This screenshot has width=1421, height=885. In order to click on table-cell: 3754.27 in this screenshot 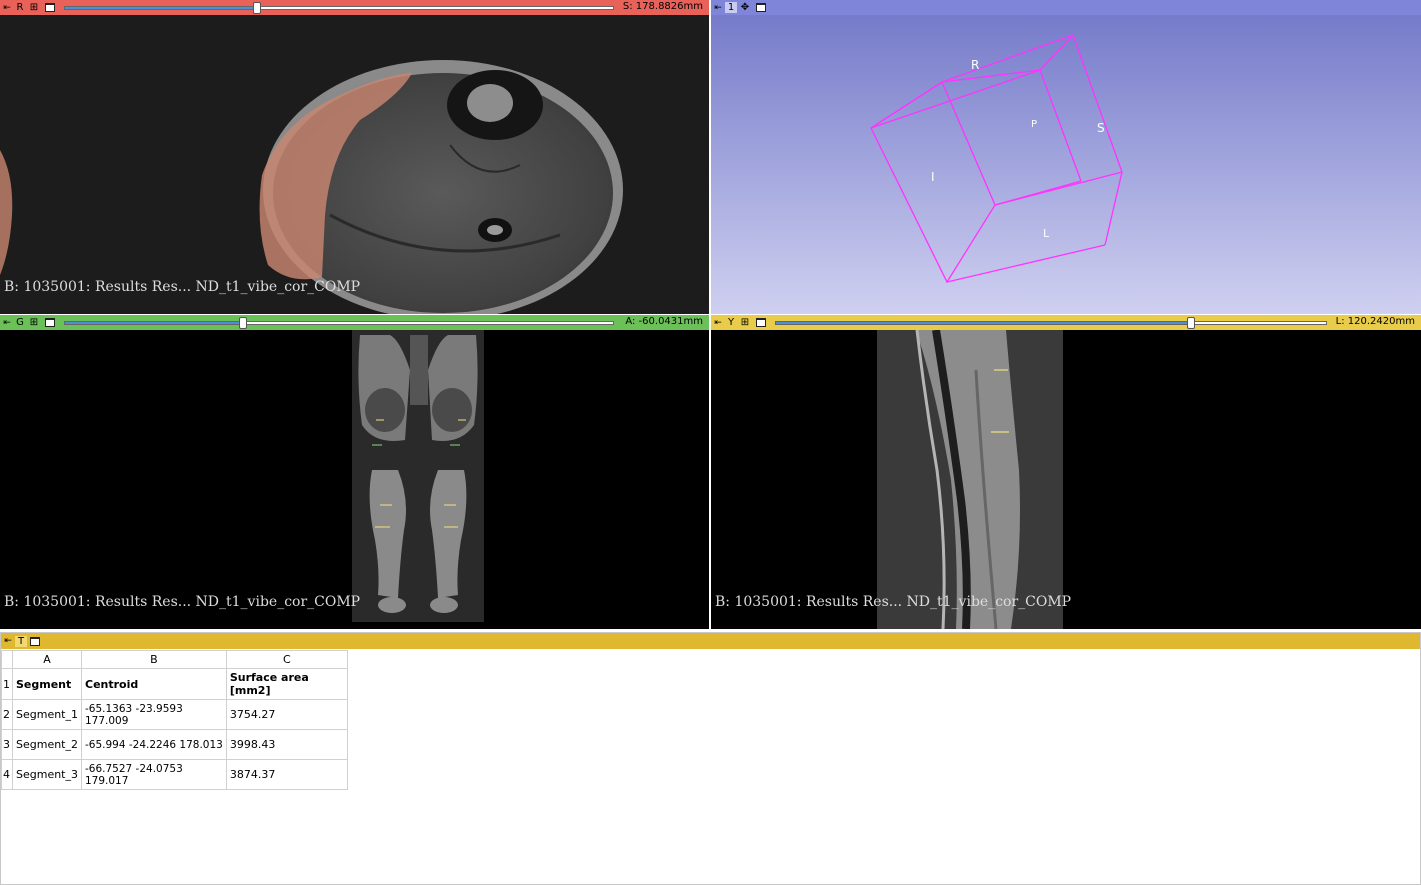, I will do `click(286, 714)`.